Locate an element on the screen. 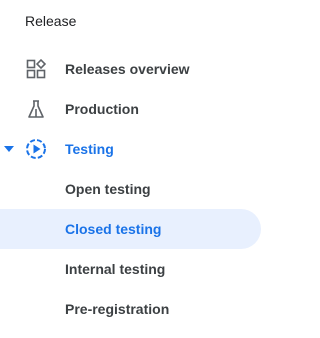 The width and height of the screenshot is (320, 338). section-title: Release is located at coordinates (51, 21).